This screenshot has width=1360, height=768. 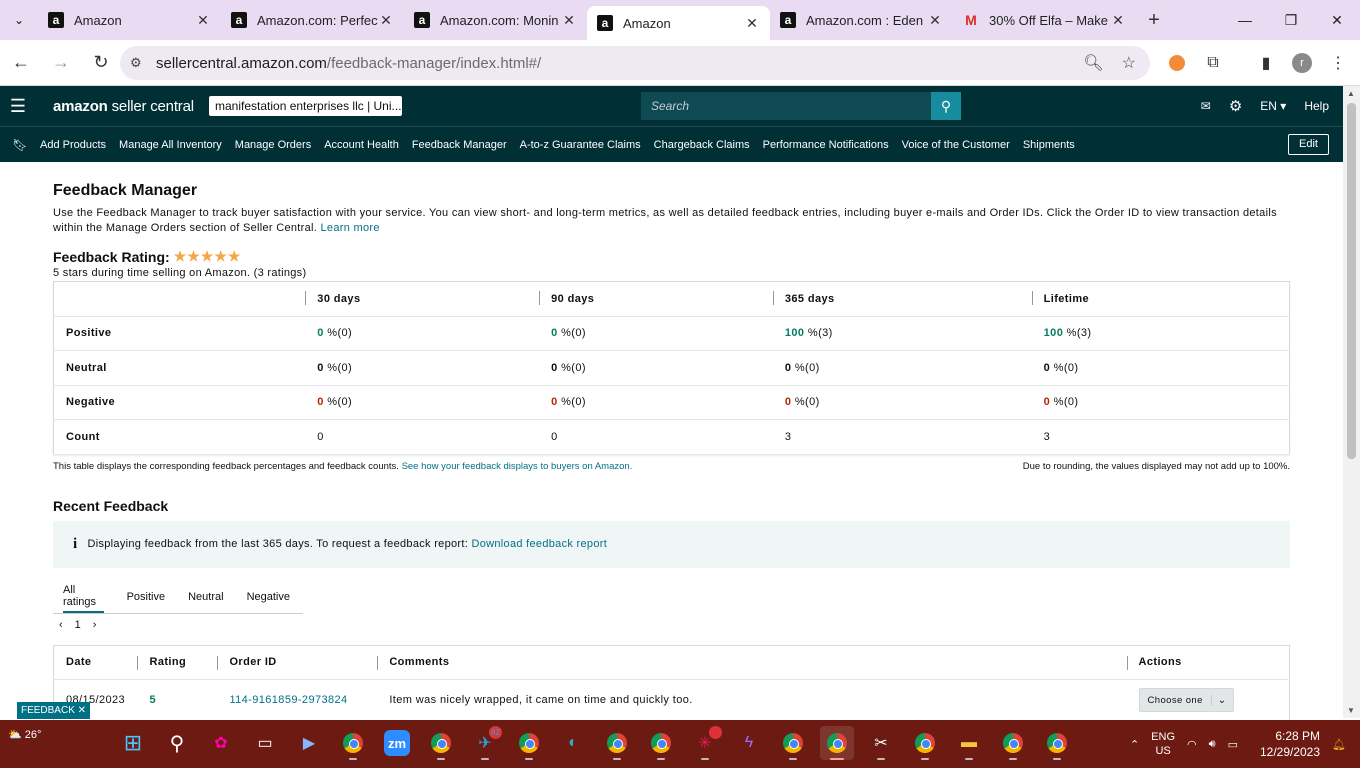 I want to click on nav-item: Manage Orders, so click(x=273, y=145).